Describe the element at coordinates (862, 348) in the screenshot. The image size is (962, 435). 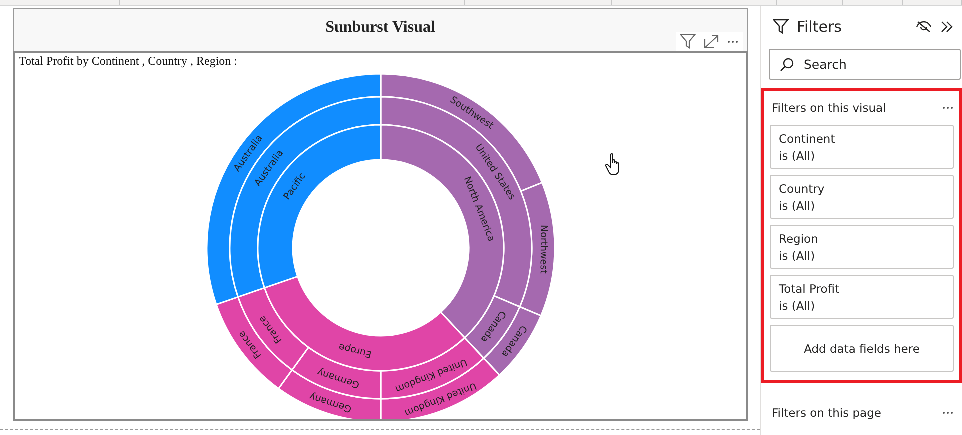
I see `drop-zone: Add data fields here` at that location.